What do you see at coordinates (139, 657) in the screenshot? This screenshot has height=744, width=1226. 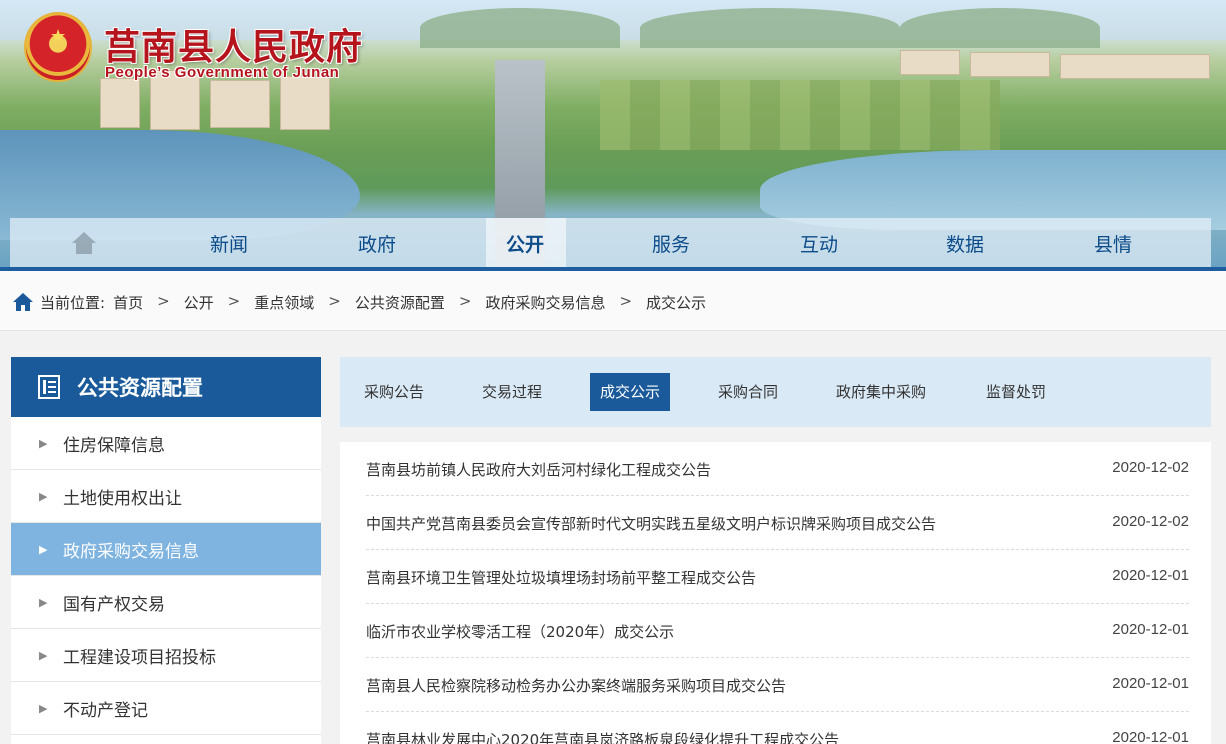 I see `sidebar-item-label: 工程建设项目招投标` at bounding box center [139, 657].